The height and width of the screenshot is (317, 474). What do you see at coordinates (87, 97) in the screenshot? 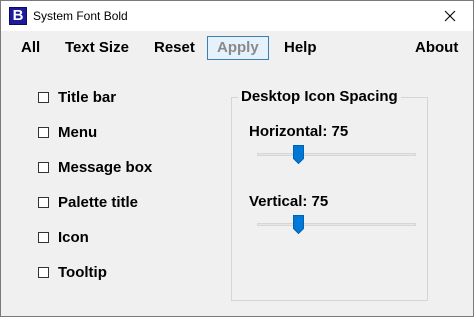
I see `checkbox-label: Title bar` at bounding box center [87, 97].